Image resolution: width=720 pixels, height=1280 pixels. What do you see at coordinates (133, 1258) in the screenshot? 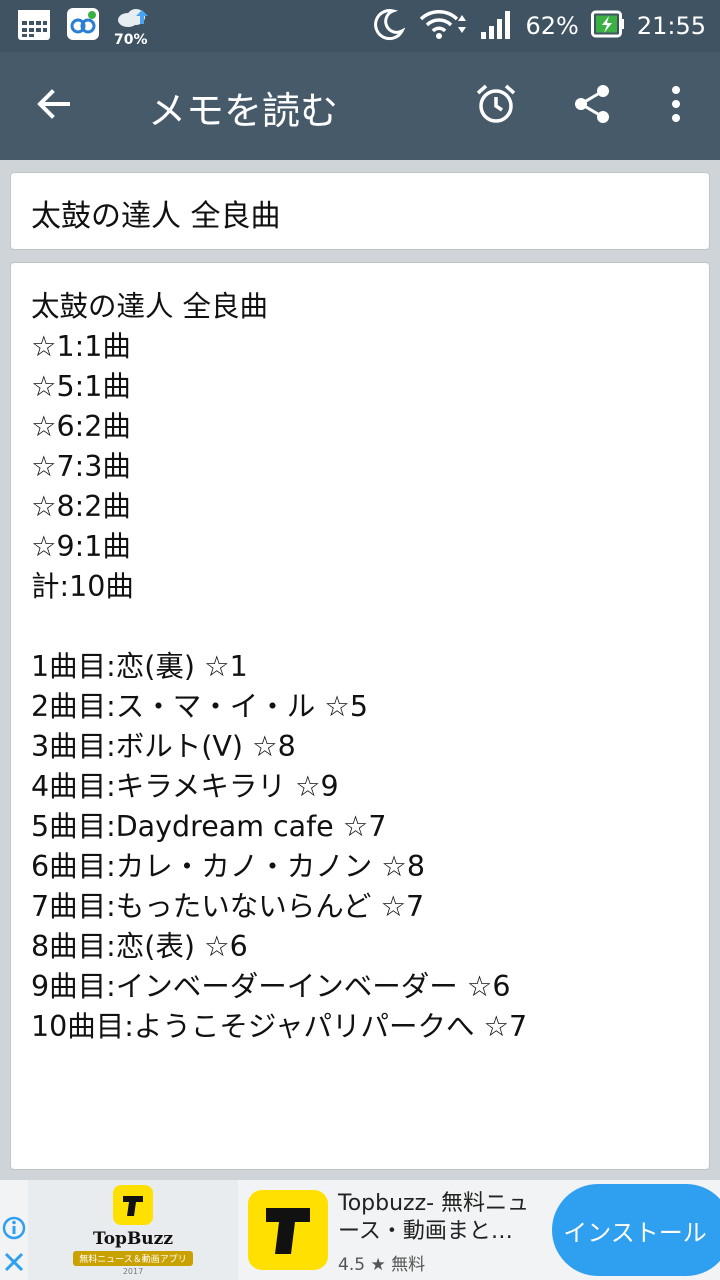
I see `ad-thumb-caption: 無料ニュース＆動画アプリ` at bounding box center [133, 1258].